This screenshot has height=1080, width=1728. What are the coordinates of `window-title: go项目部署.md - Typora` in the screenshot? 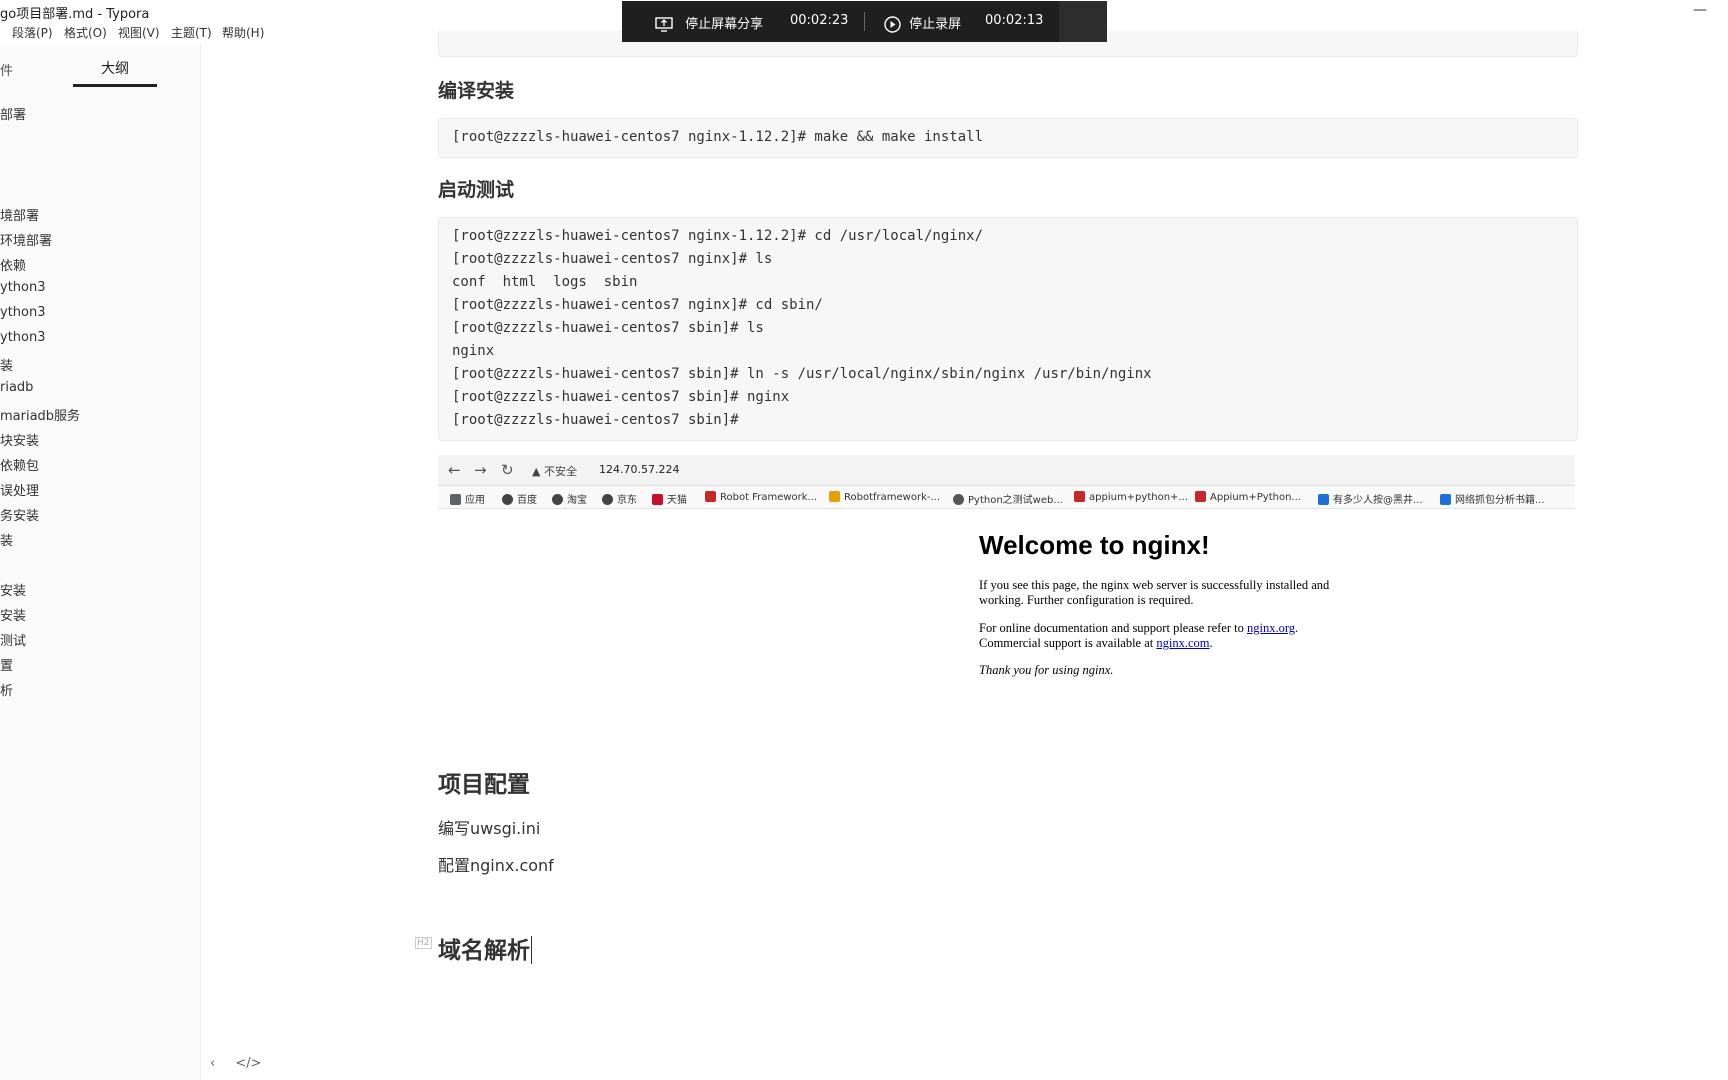 It's located at (75, 14).